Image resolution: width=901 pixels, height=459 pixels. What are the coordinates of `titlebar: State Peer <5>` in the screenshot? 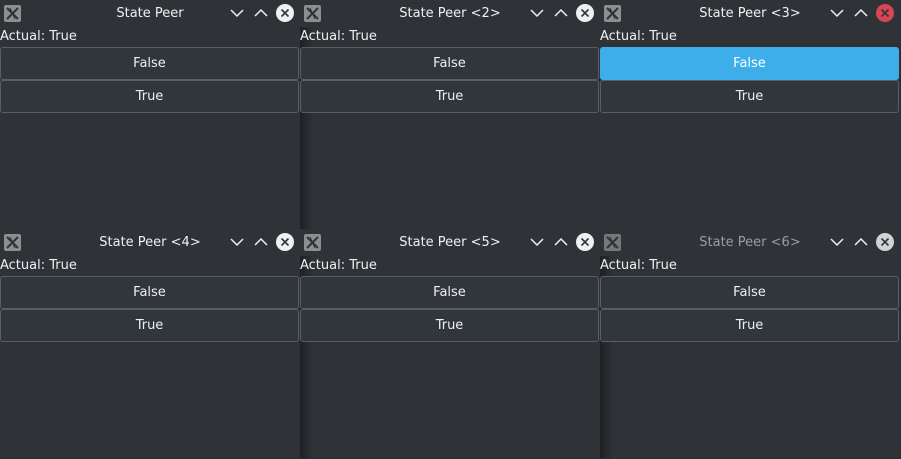 It's located at (450, 242).